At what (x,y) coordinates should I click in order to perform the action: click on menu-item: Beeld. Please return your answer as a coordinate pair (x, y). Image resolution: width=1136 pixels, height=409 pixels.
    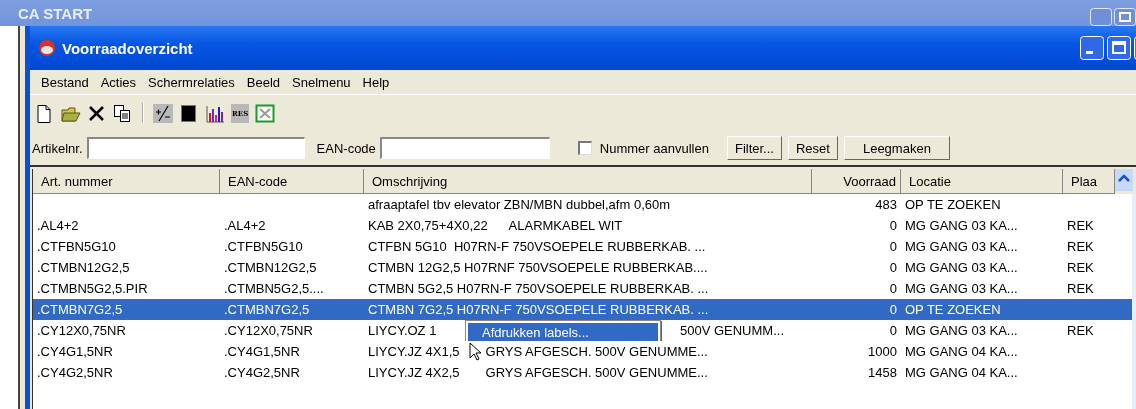
    Looking at the image, I should click on (263, 82).